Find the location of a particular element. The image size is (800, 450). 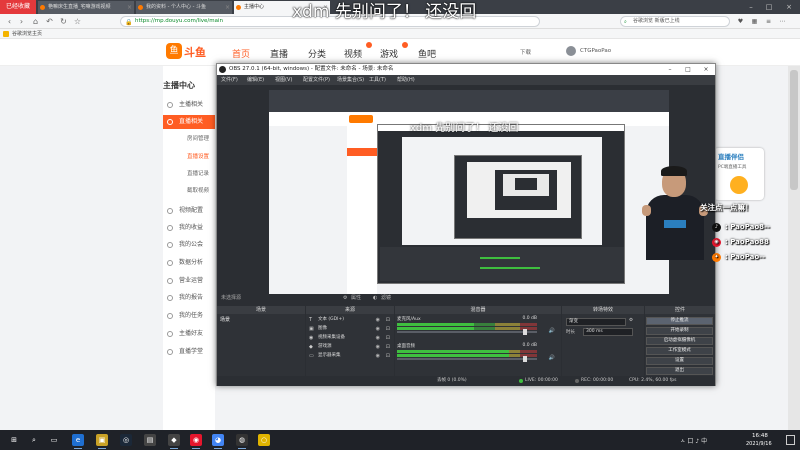

properties-button: 属性 is located at coordinates (356, 298).